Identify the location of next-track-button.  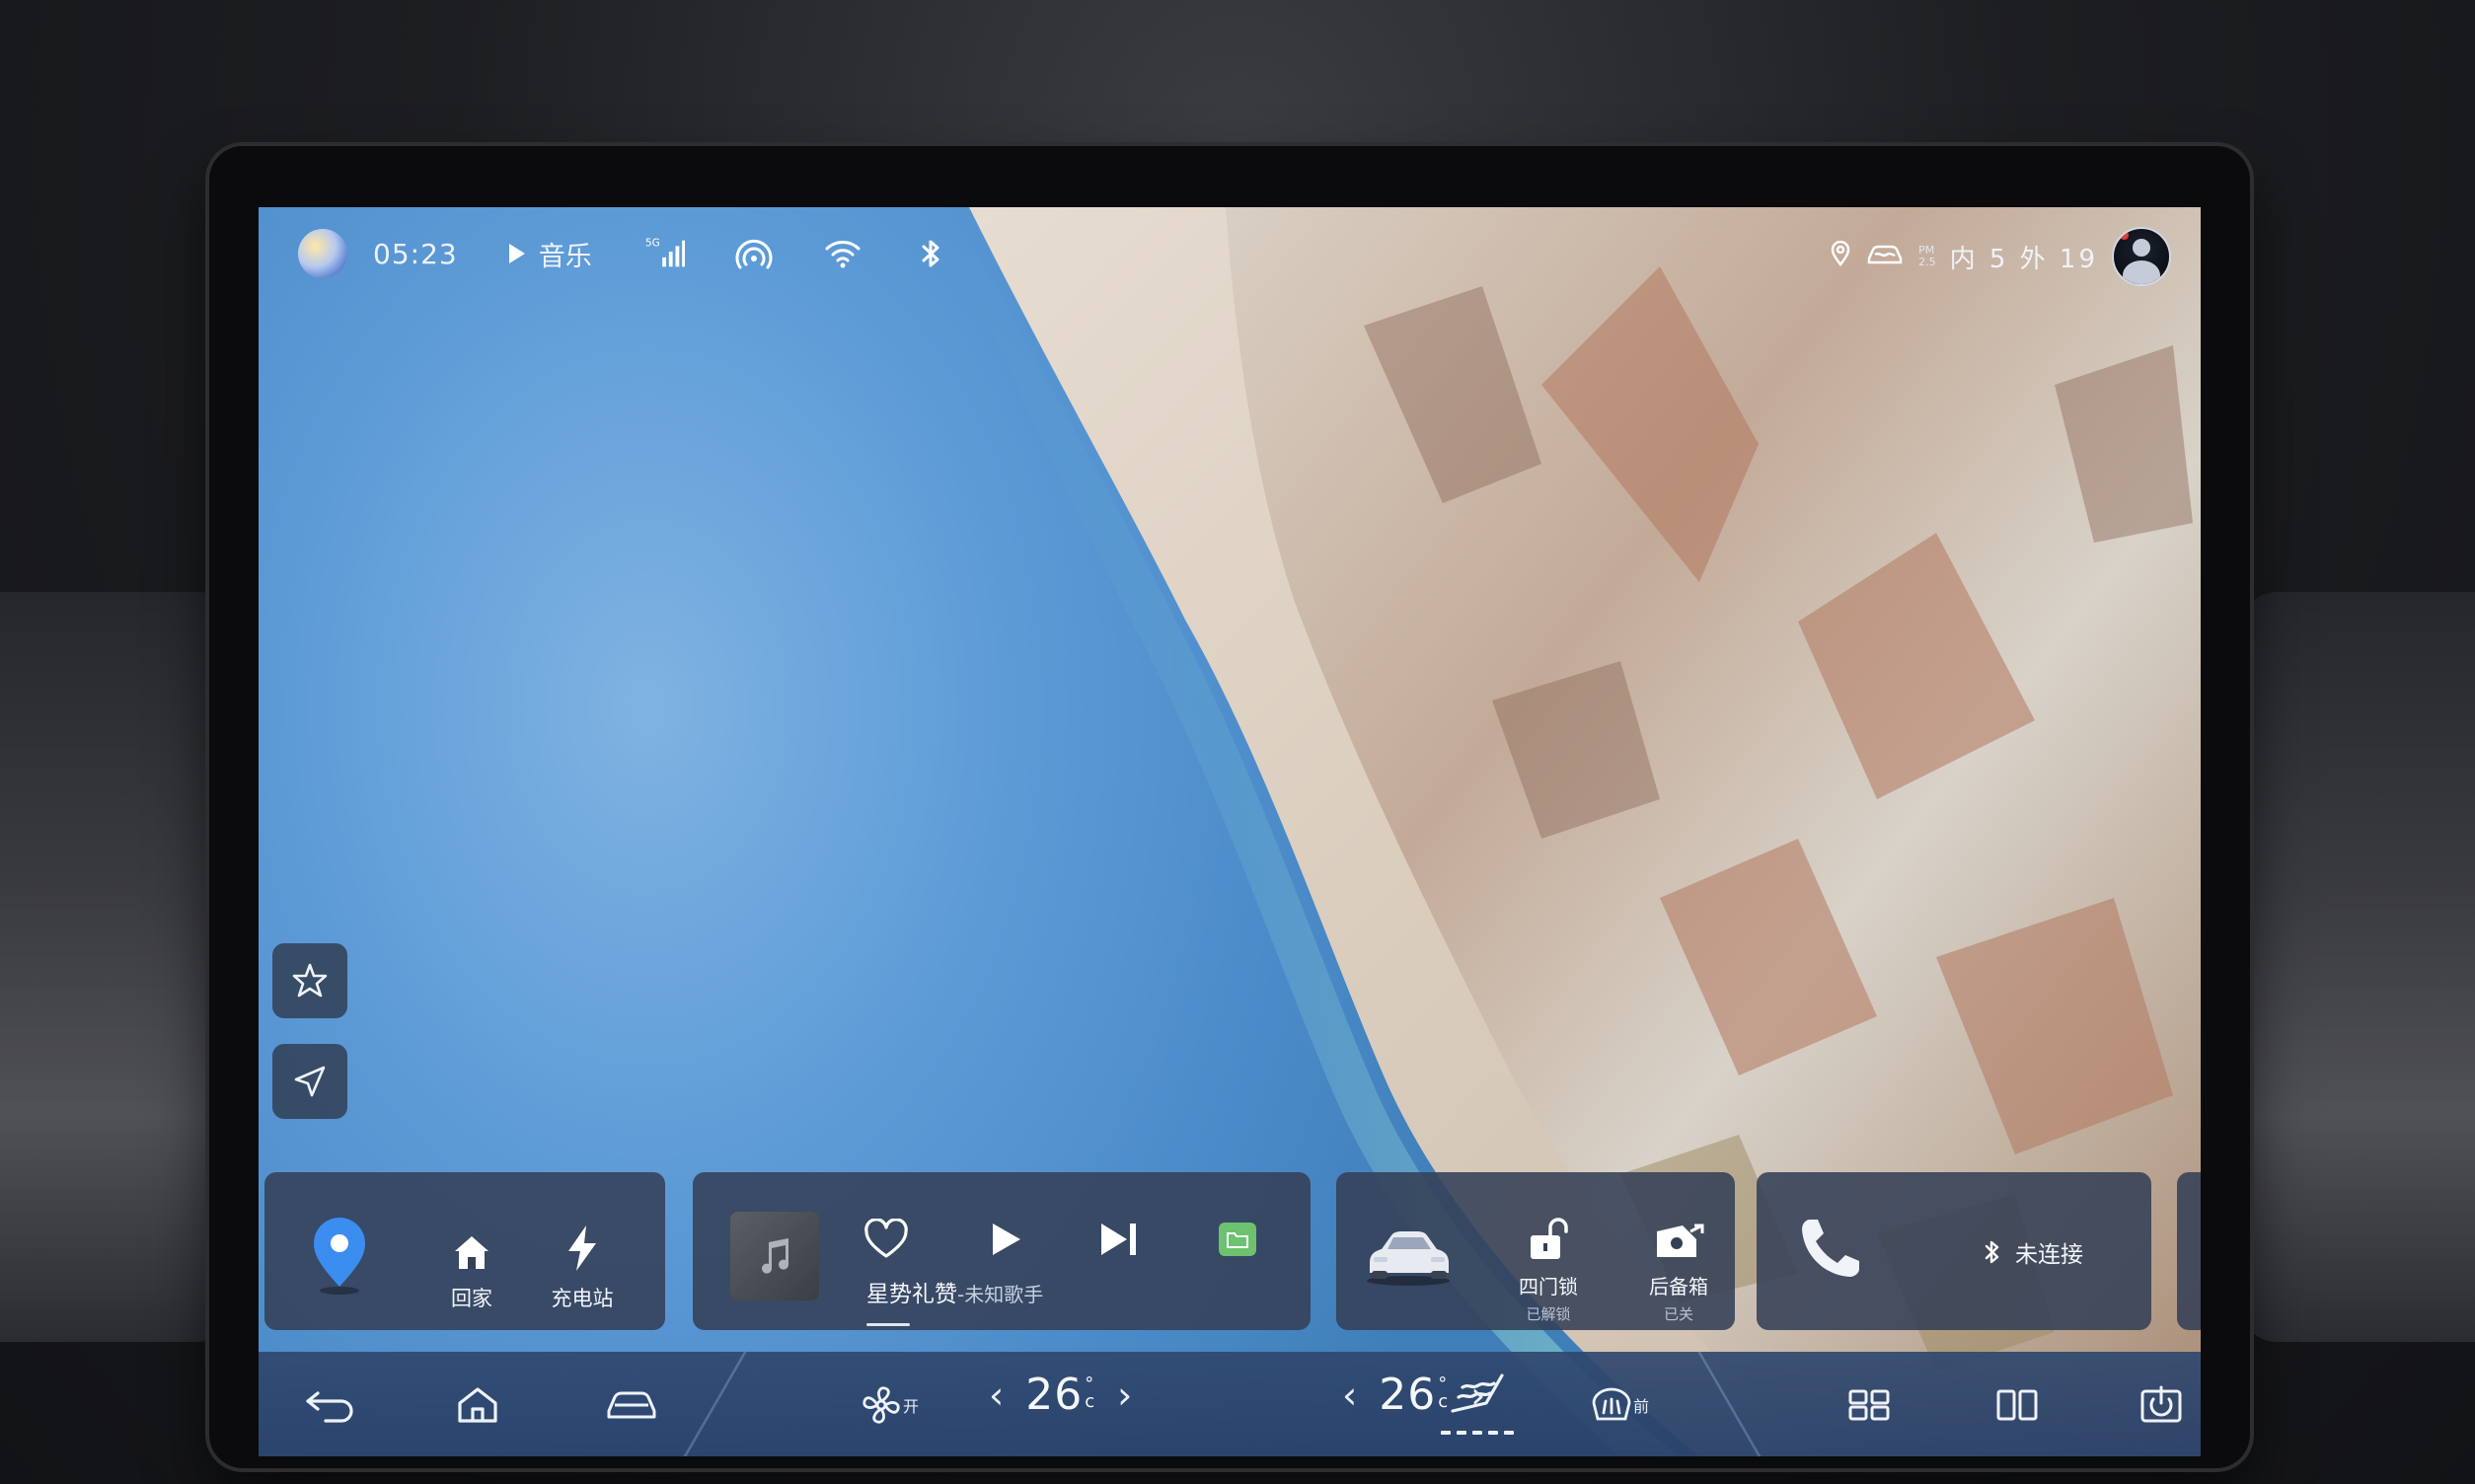
(1119, 1239).